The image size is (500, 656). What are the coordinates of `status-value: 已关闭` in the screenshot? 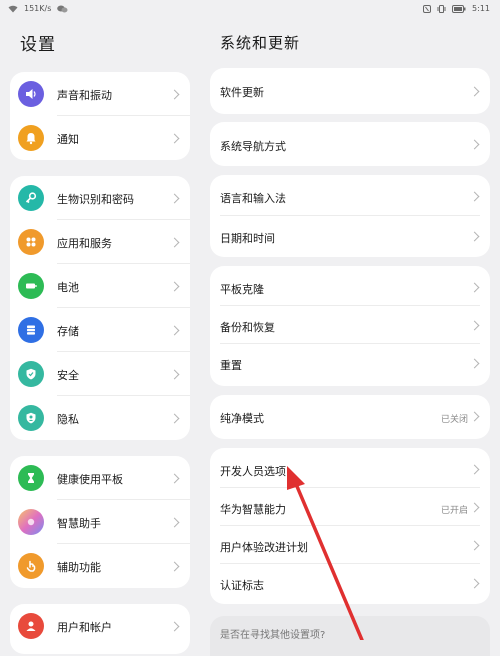 It's located at (454, 420).